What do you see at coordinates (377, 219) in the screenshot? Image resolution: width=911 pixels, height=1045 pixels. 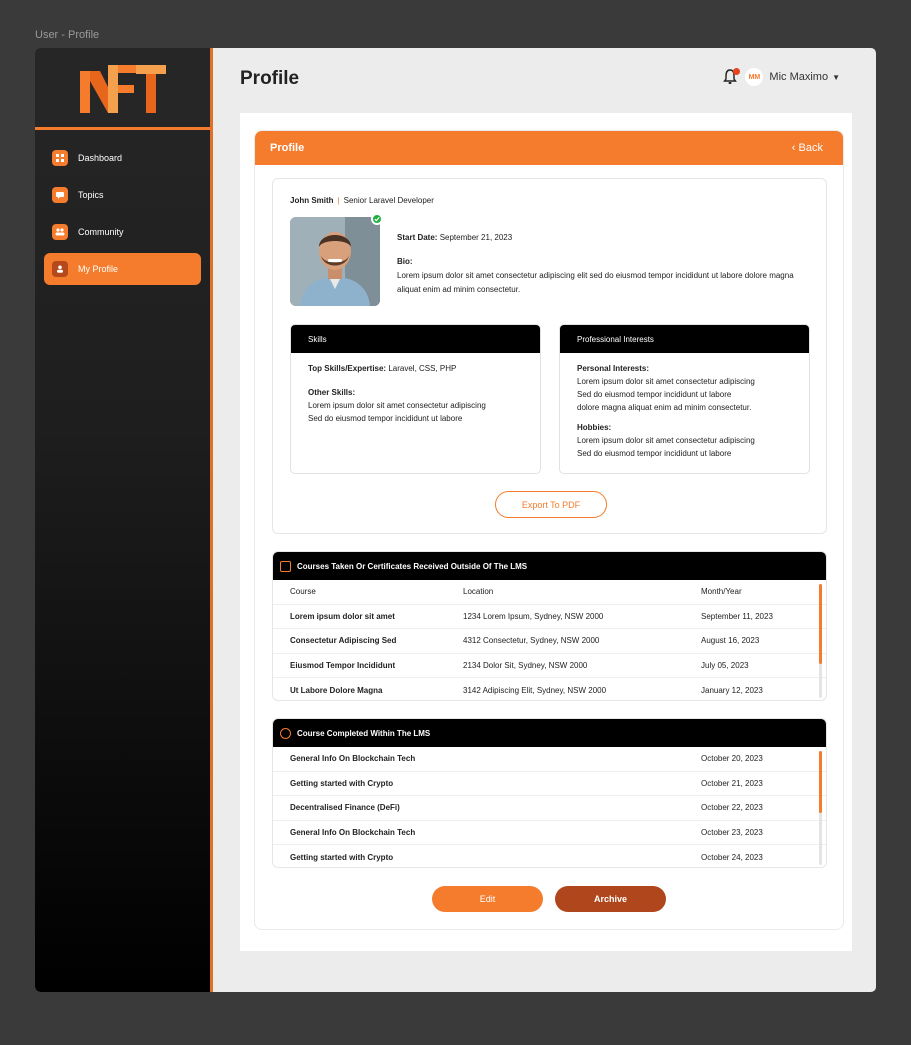 I see `verified-check-icon` at bounding box center [377, 219].